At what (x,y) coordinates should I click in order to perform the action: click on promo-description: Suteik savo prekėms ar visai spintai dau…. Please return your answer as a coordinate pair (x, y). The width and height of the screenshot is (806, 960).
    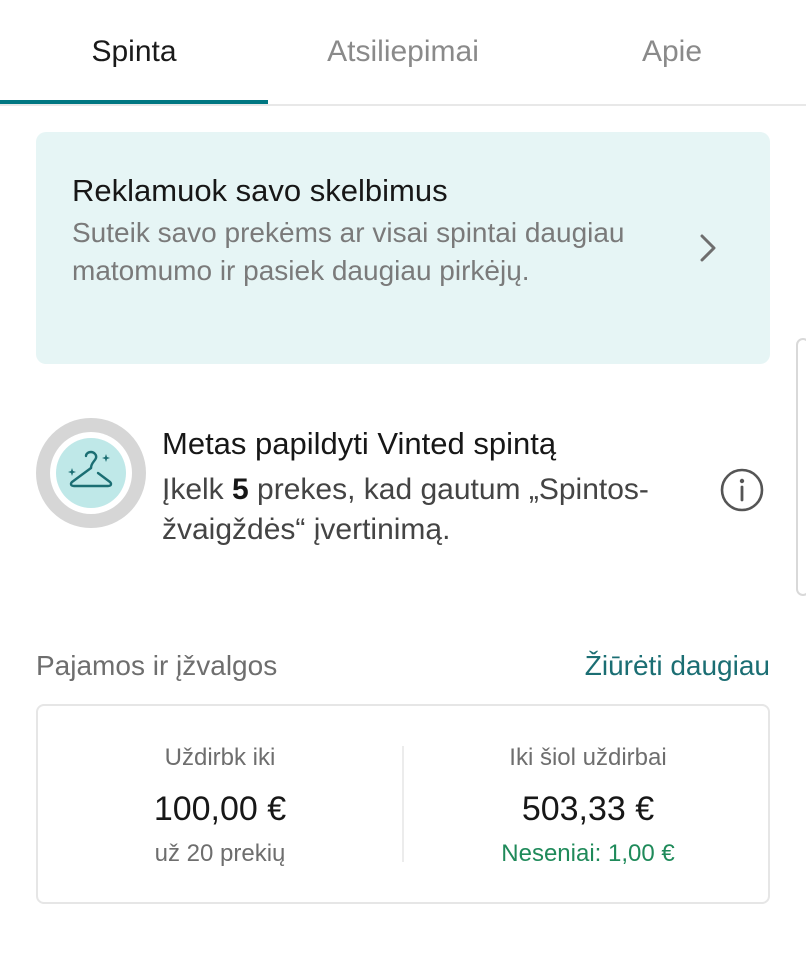
    Looking at the image, I should click on (348, 251).